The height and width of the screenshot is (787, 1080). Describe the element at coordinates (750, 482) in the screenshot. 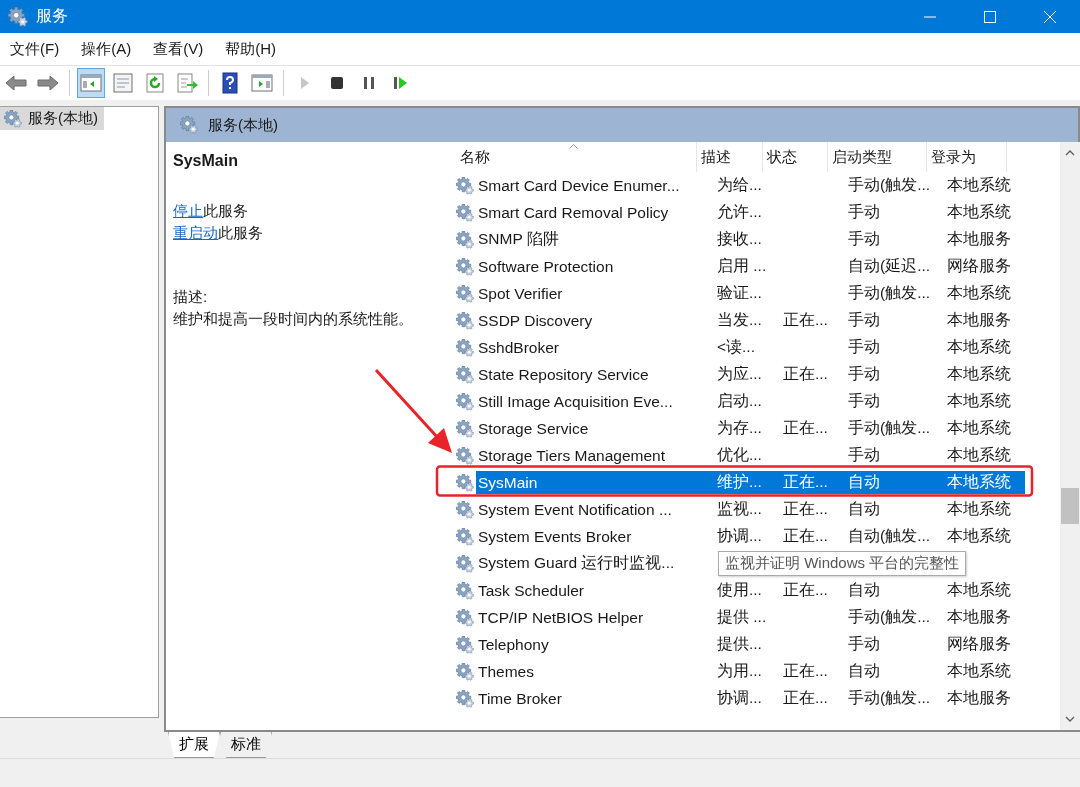

I see `service-row: SysMain 维护... 正在... 自动 本地系统` at that location.